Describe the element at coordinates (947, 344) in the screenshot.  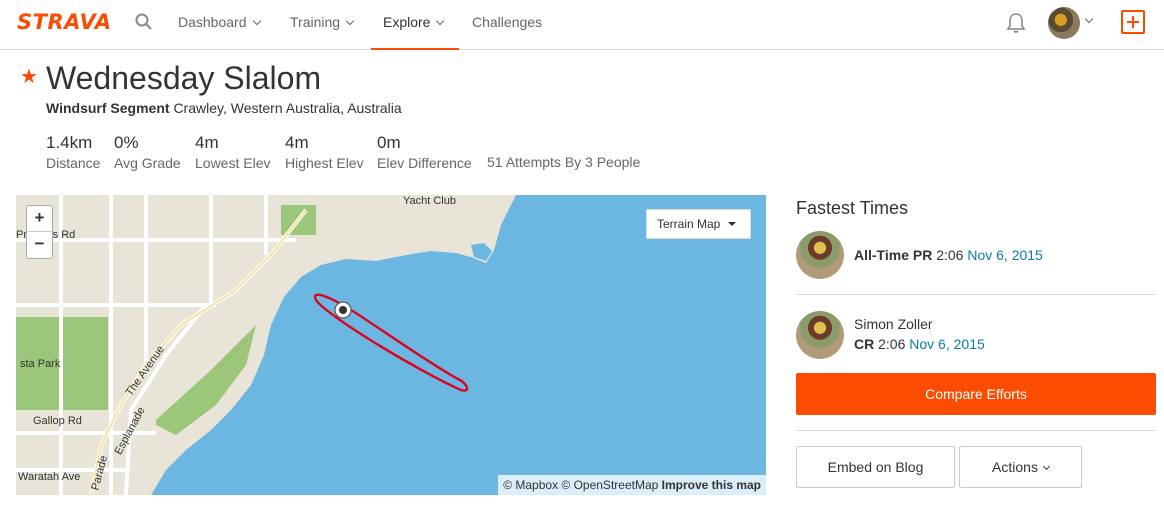
I see `cr-date-link: Nov 6, 2015` at that location.